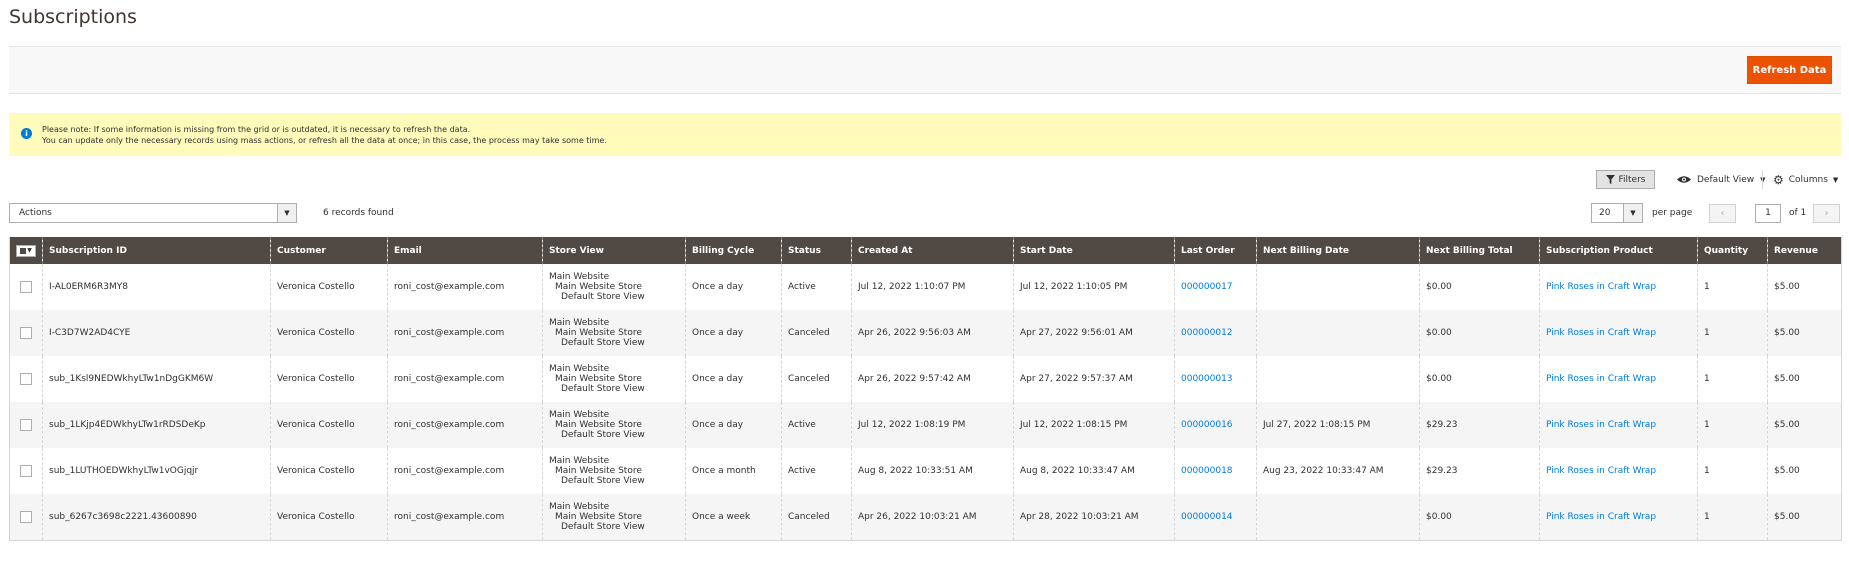 The width and height of the screenshot is (1849, 566). Describe the element at coordinates (1479, 250) in the screenshot. I see `column-header-next-billing-total: Next Billing Total` at that location.